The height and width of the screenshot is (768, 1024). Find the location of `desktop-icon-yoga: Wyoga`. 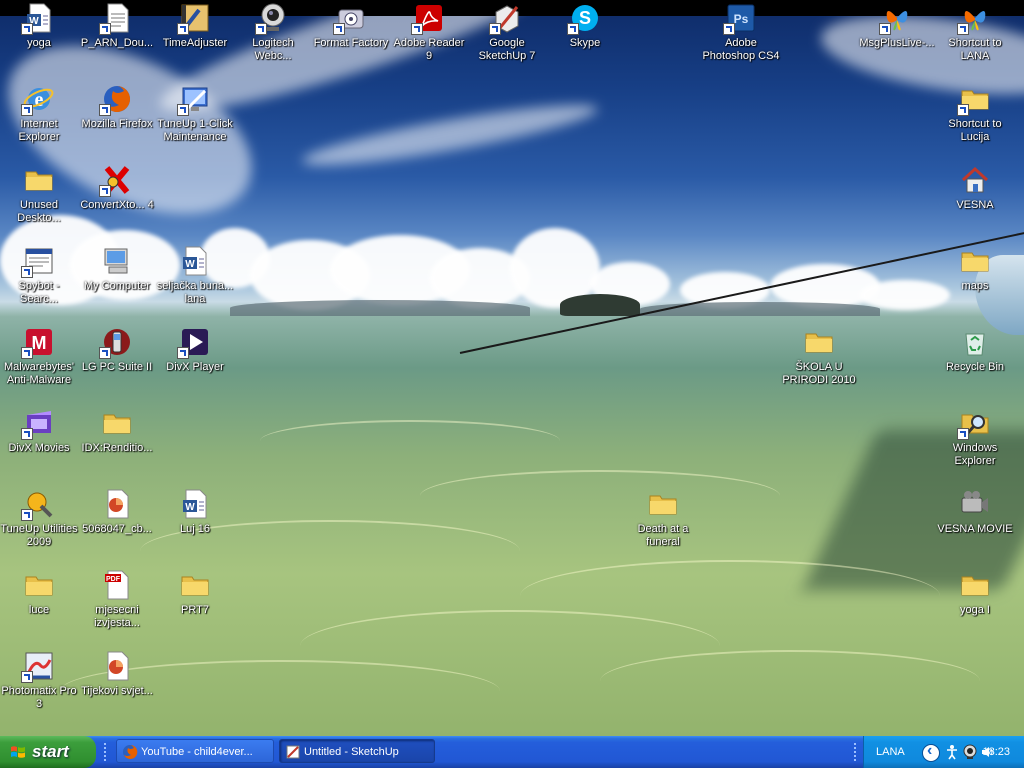

desktop-icon-yoga: Wyoga is located at coordinates (39, 26).